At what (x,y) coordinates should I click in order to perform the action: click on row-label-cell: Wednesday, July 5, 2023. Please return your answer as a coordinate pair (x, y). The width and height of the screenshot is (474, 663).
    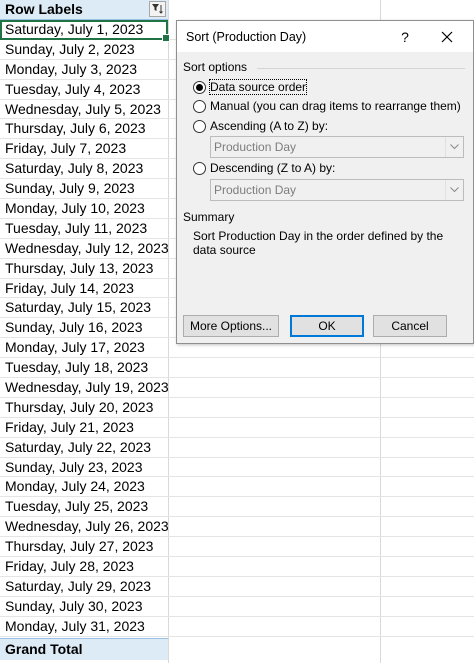
    Looking at the image, I should click on (83, 109).